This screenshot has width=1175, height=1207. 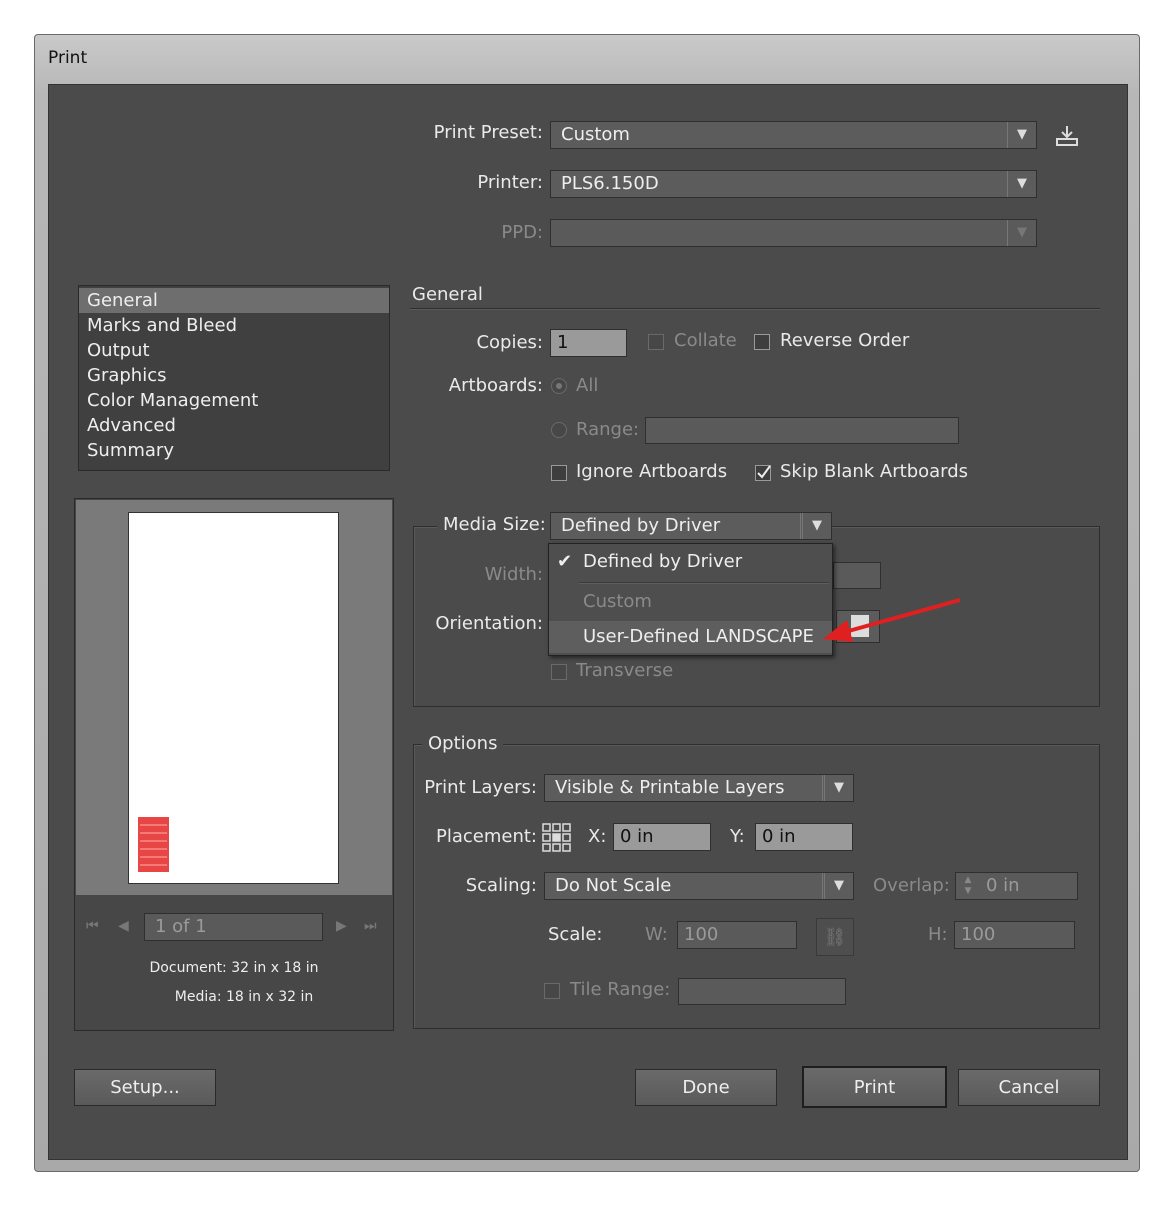 I want to click on section-divider, so click(x=755, y=308).